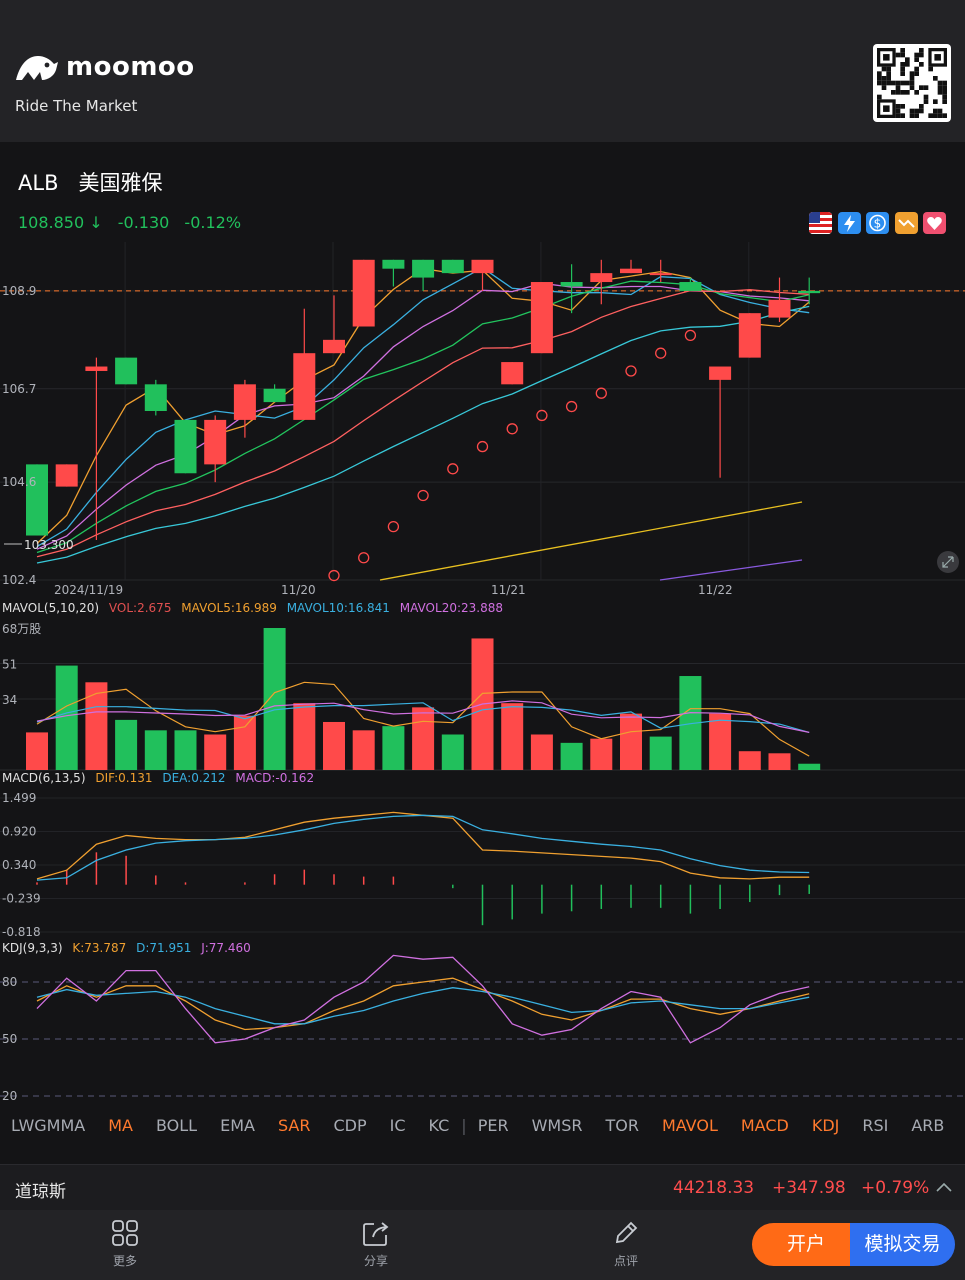 The image size is (965, 1280). I want to click on tab-sar: SAR, so click(294, 1125).